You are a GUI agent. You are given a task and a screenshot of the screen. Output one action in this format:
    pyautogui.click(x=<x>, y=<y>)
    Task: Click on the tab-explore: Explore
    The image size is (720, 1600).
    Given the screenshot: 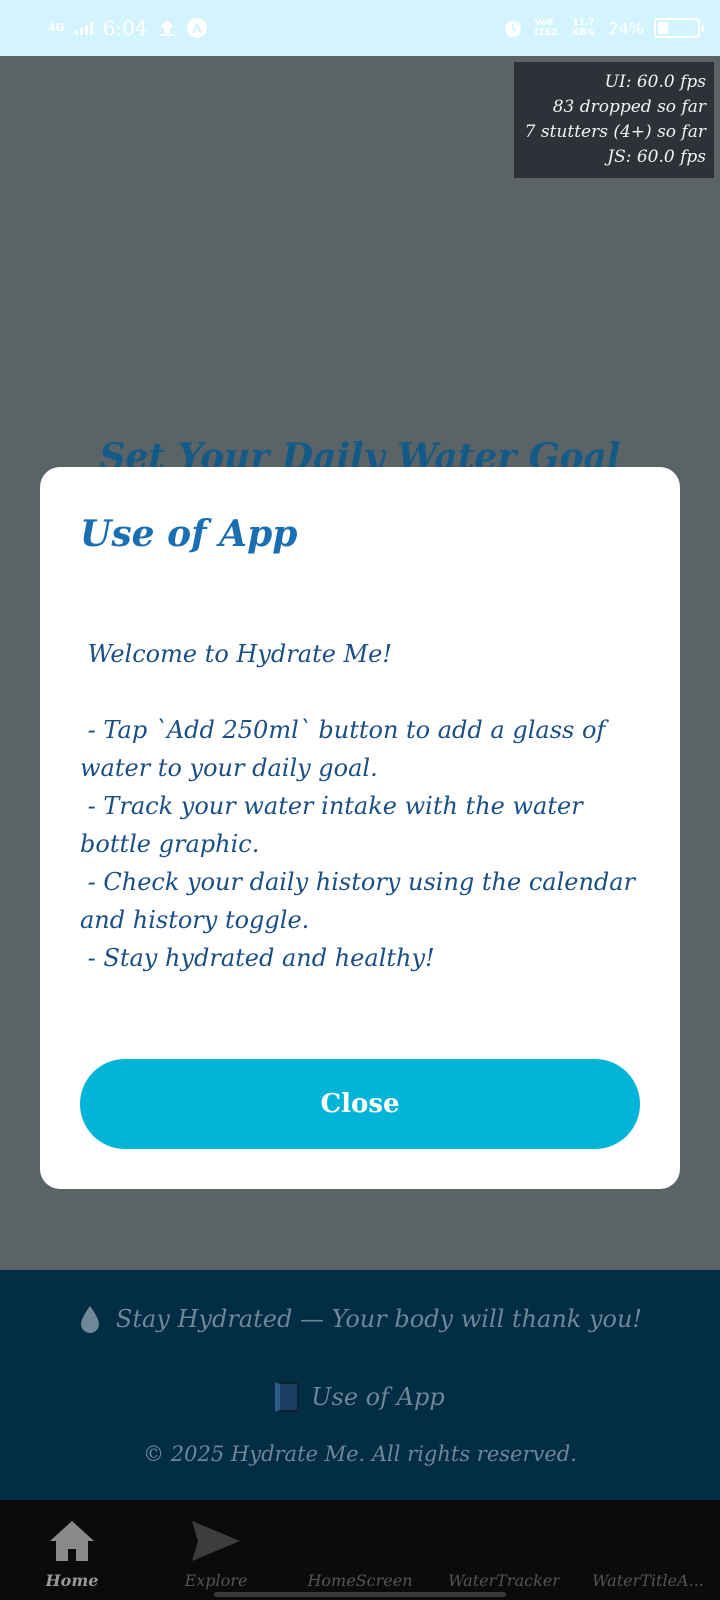 What is the action you would take?
    pyautogui.click(x=216, y=1550)
    